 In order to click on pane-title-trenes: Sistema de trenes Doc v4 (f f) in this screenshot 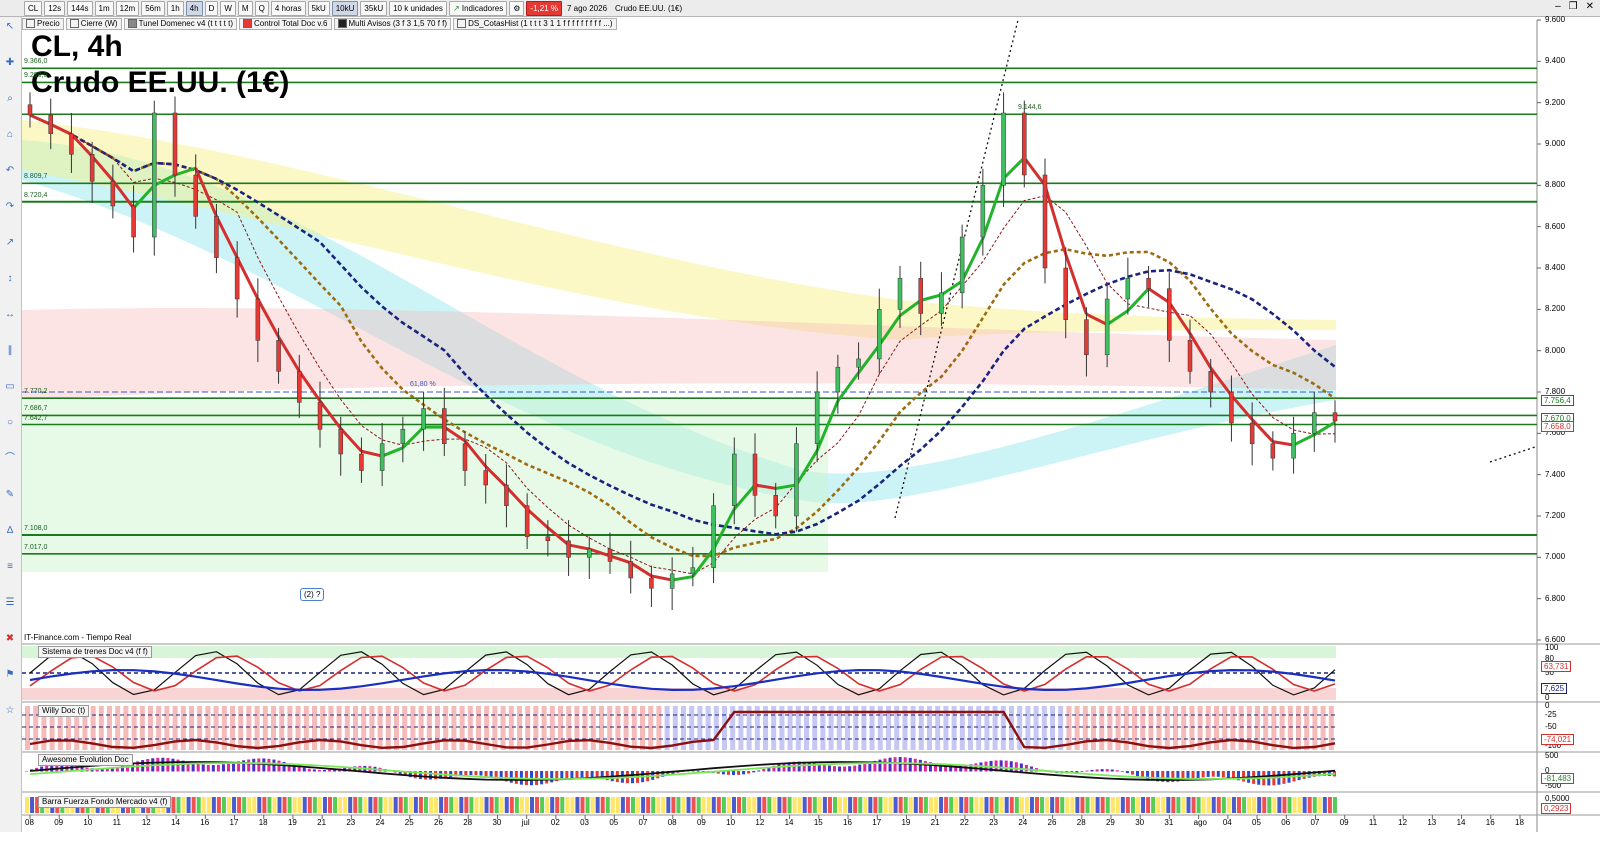, I will do `click(95, 652)`.